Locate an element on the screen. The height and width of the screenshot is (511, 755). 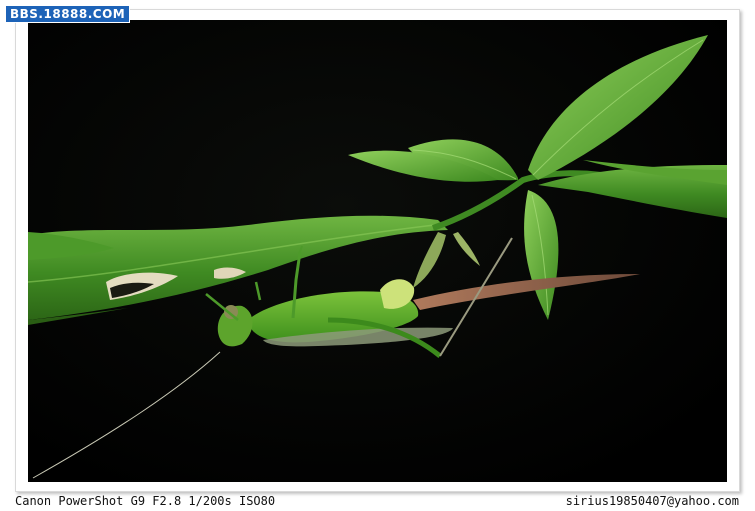
author-email-caption: sirius19850407@yahoo.com is located at coordinates (652, 501).